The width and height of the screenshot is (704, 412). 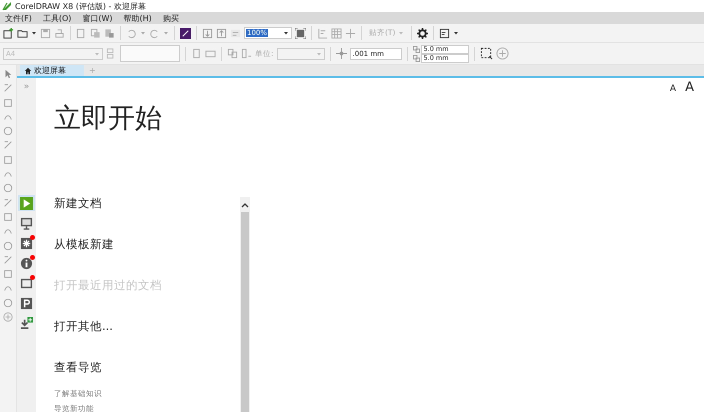 What do you see at coordinates (8, 159) in the screenshot?
I see `rectangle-tool-icon` at bounding box center [8, 159].